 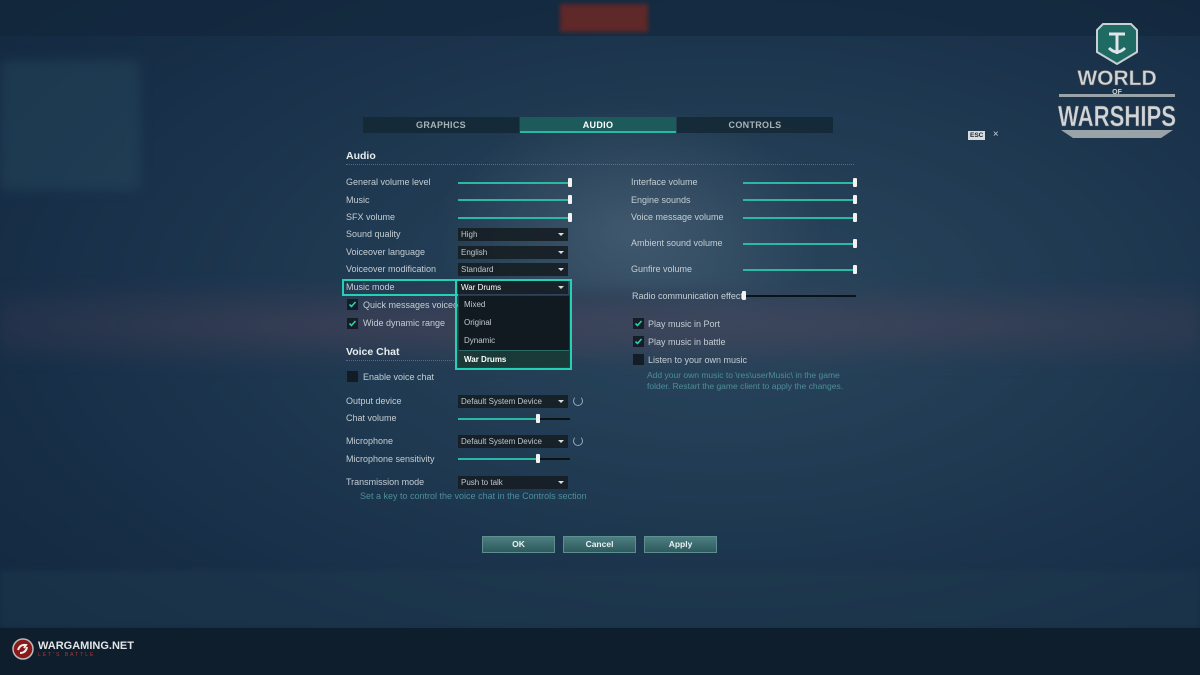 I want to click on transmission-mode-label: Transmission mode, so click(x=385, y=482).